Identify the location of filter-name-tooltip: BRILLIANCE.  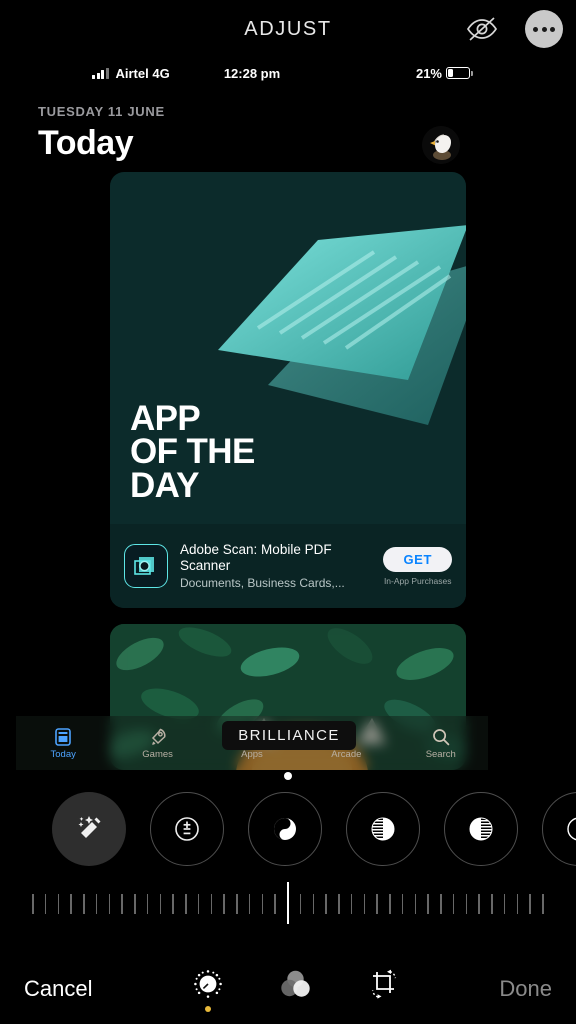
(289, 735).